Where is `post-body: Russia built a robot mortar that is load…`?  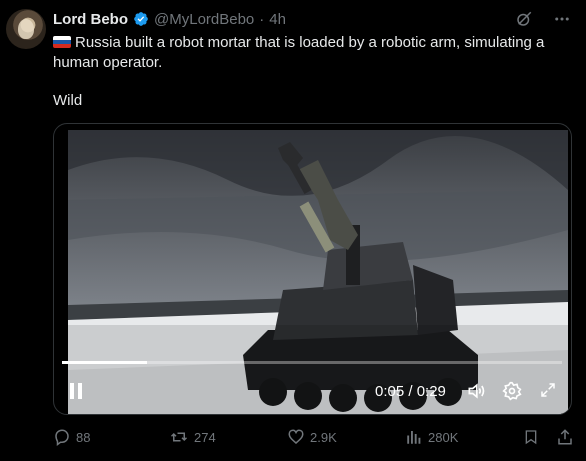 post-body: Russia built a robot mortar that is load… is located at coordinates (299, 52).